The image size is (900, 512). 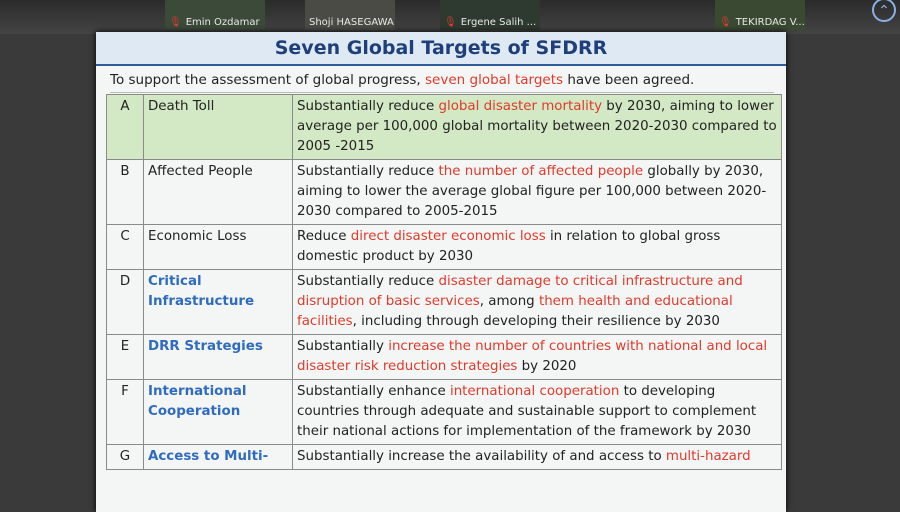 What do you see at coordinates (351, 22) in the screenshot?
I see `participant-name: Shoji HASEGAWA` at bounding box center [351, 22].